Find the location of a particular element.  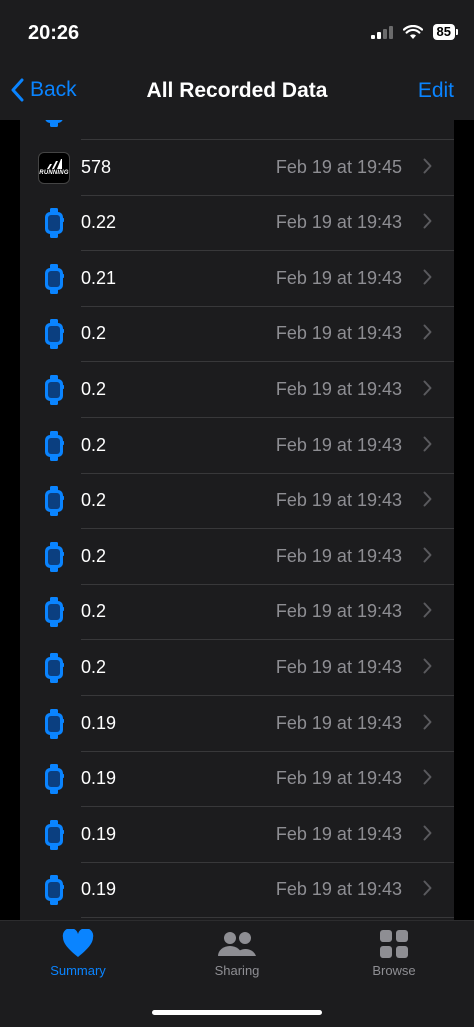

edit-button: Edit is located at coordinates (436, 91).